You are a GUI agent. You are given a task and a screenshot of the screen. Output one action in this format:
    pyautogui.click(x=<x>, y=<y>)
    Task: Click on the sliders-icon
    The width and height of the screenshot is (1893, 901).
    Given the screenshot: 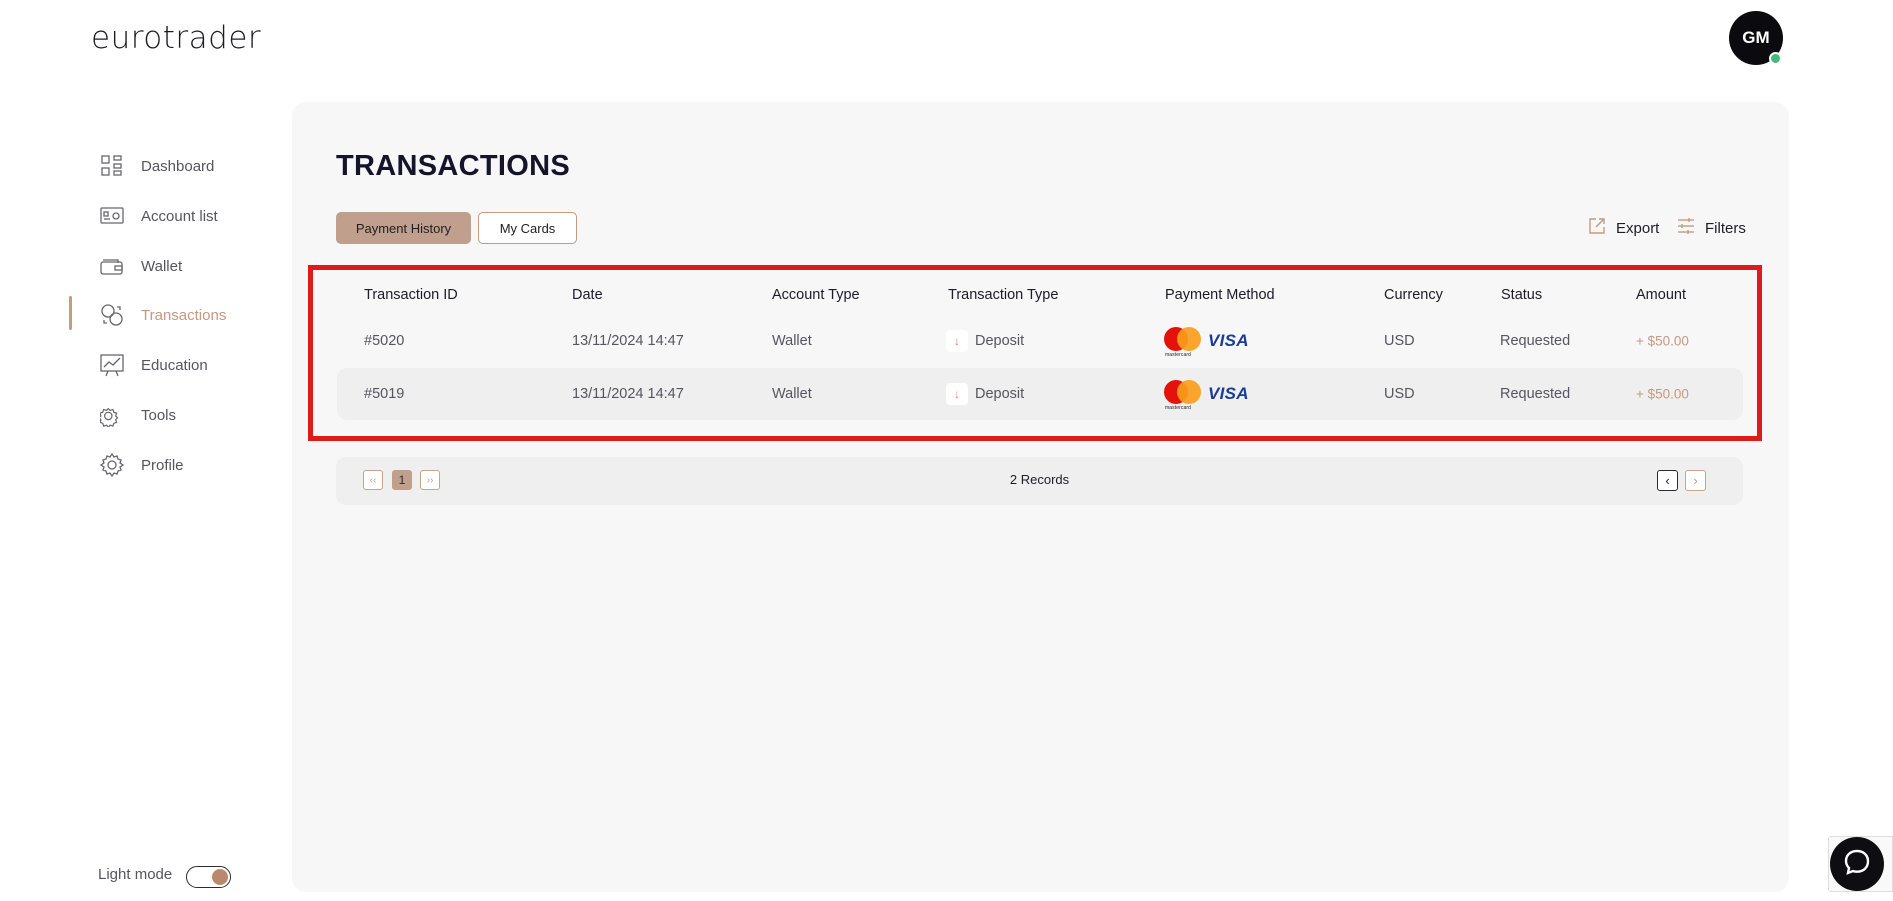 What is the action you would take?
    pyautogui.click(x=1686, y=228)
    